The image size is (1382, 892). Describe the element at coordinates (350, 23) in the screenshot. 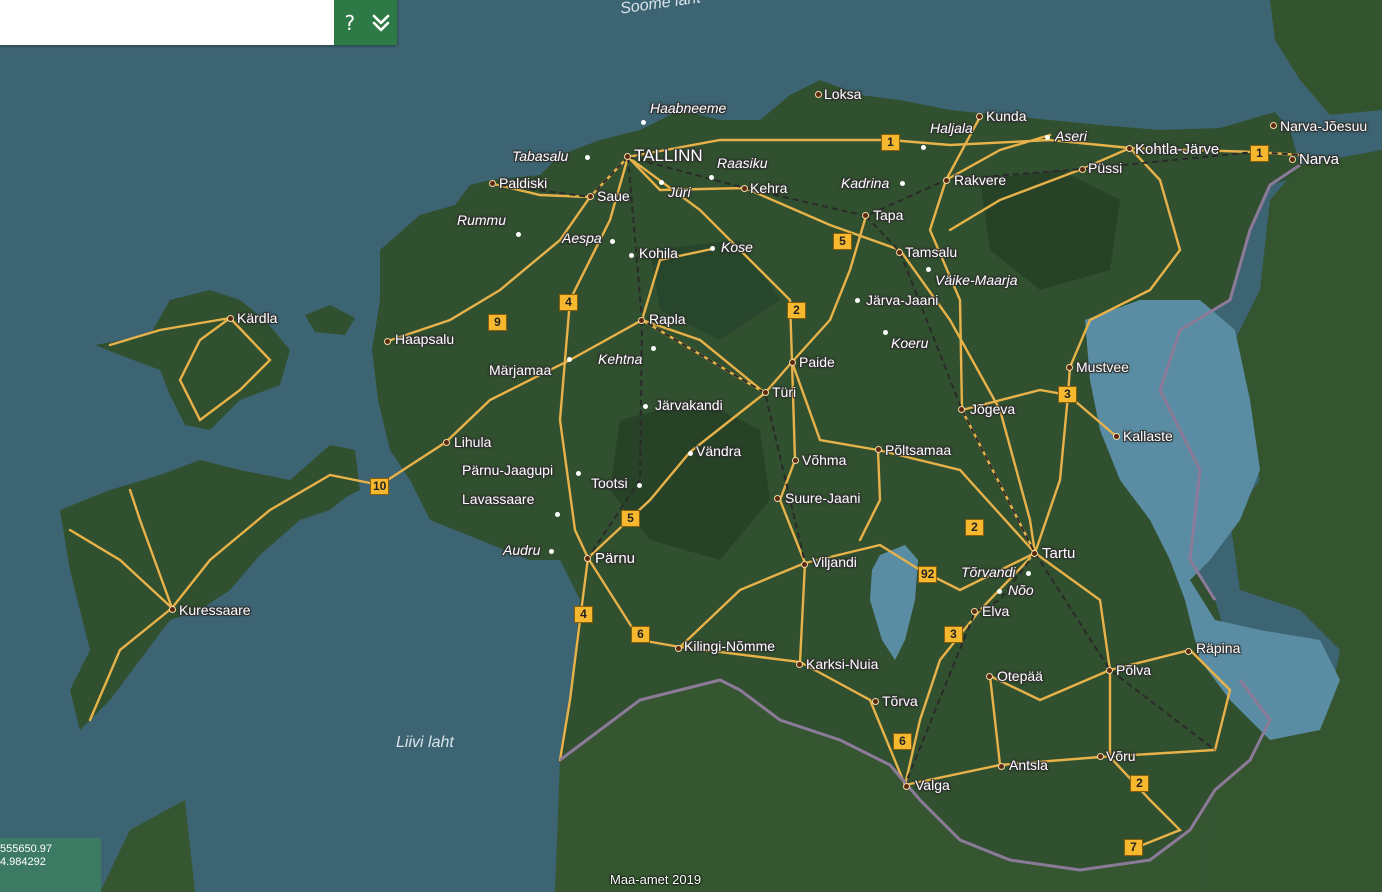

I see `help-button: ?` at that location.